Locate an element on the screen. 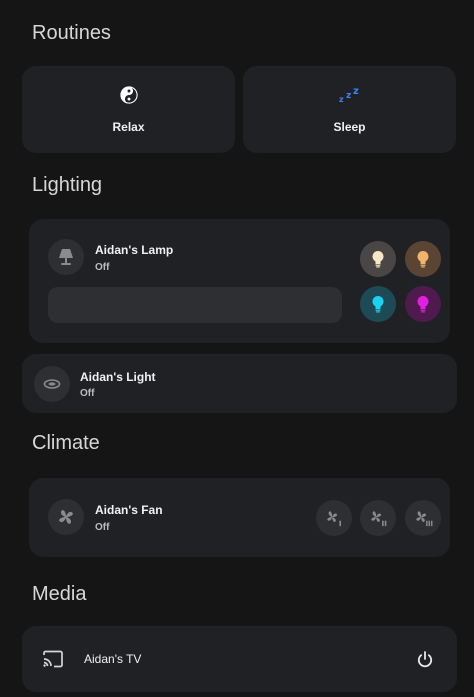 The image size is (474, 697). ceiling-light-icon is located at coordinates (52, 384).